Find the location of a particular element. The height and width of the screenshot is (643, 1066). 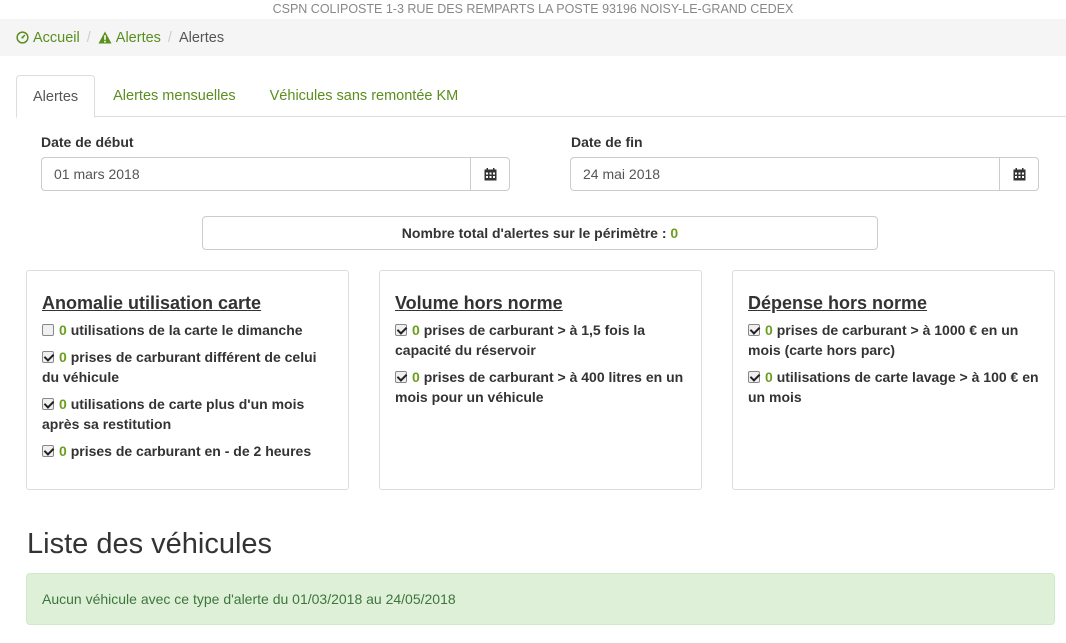

end-date-group is located at coordinates (804, 174).